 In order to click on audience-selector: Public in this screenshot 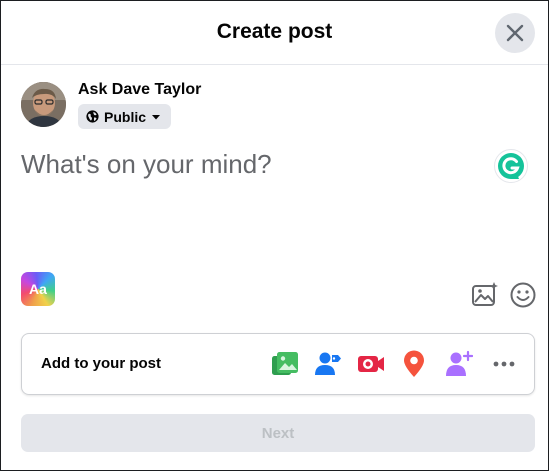, I will do `click(125, 116)`.